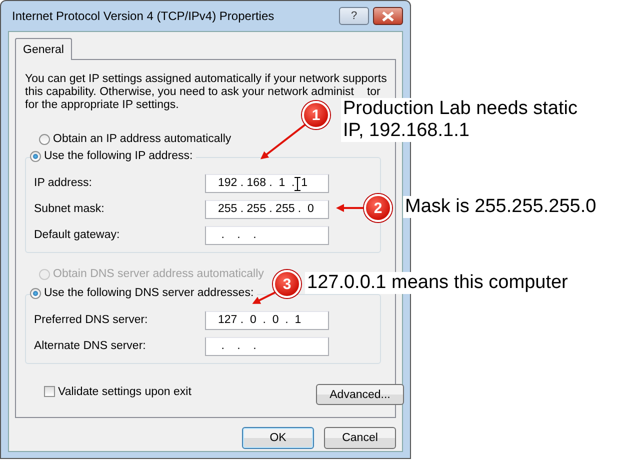 This screenshot has height=461, width=641. What do you see at coordinates (118, 156) in the screenshot?
I see `radio-label: Use the following IP address:` at bounding box center [118, 156].